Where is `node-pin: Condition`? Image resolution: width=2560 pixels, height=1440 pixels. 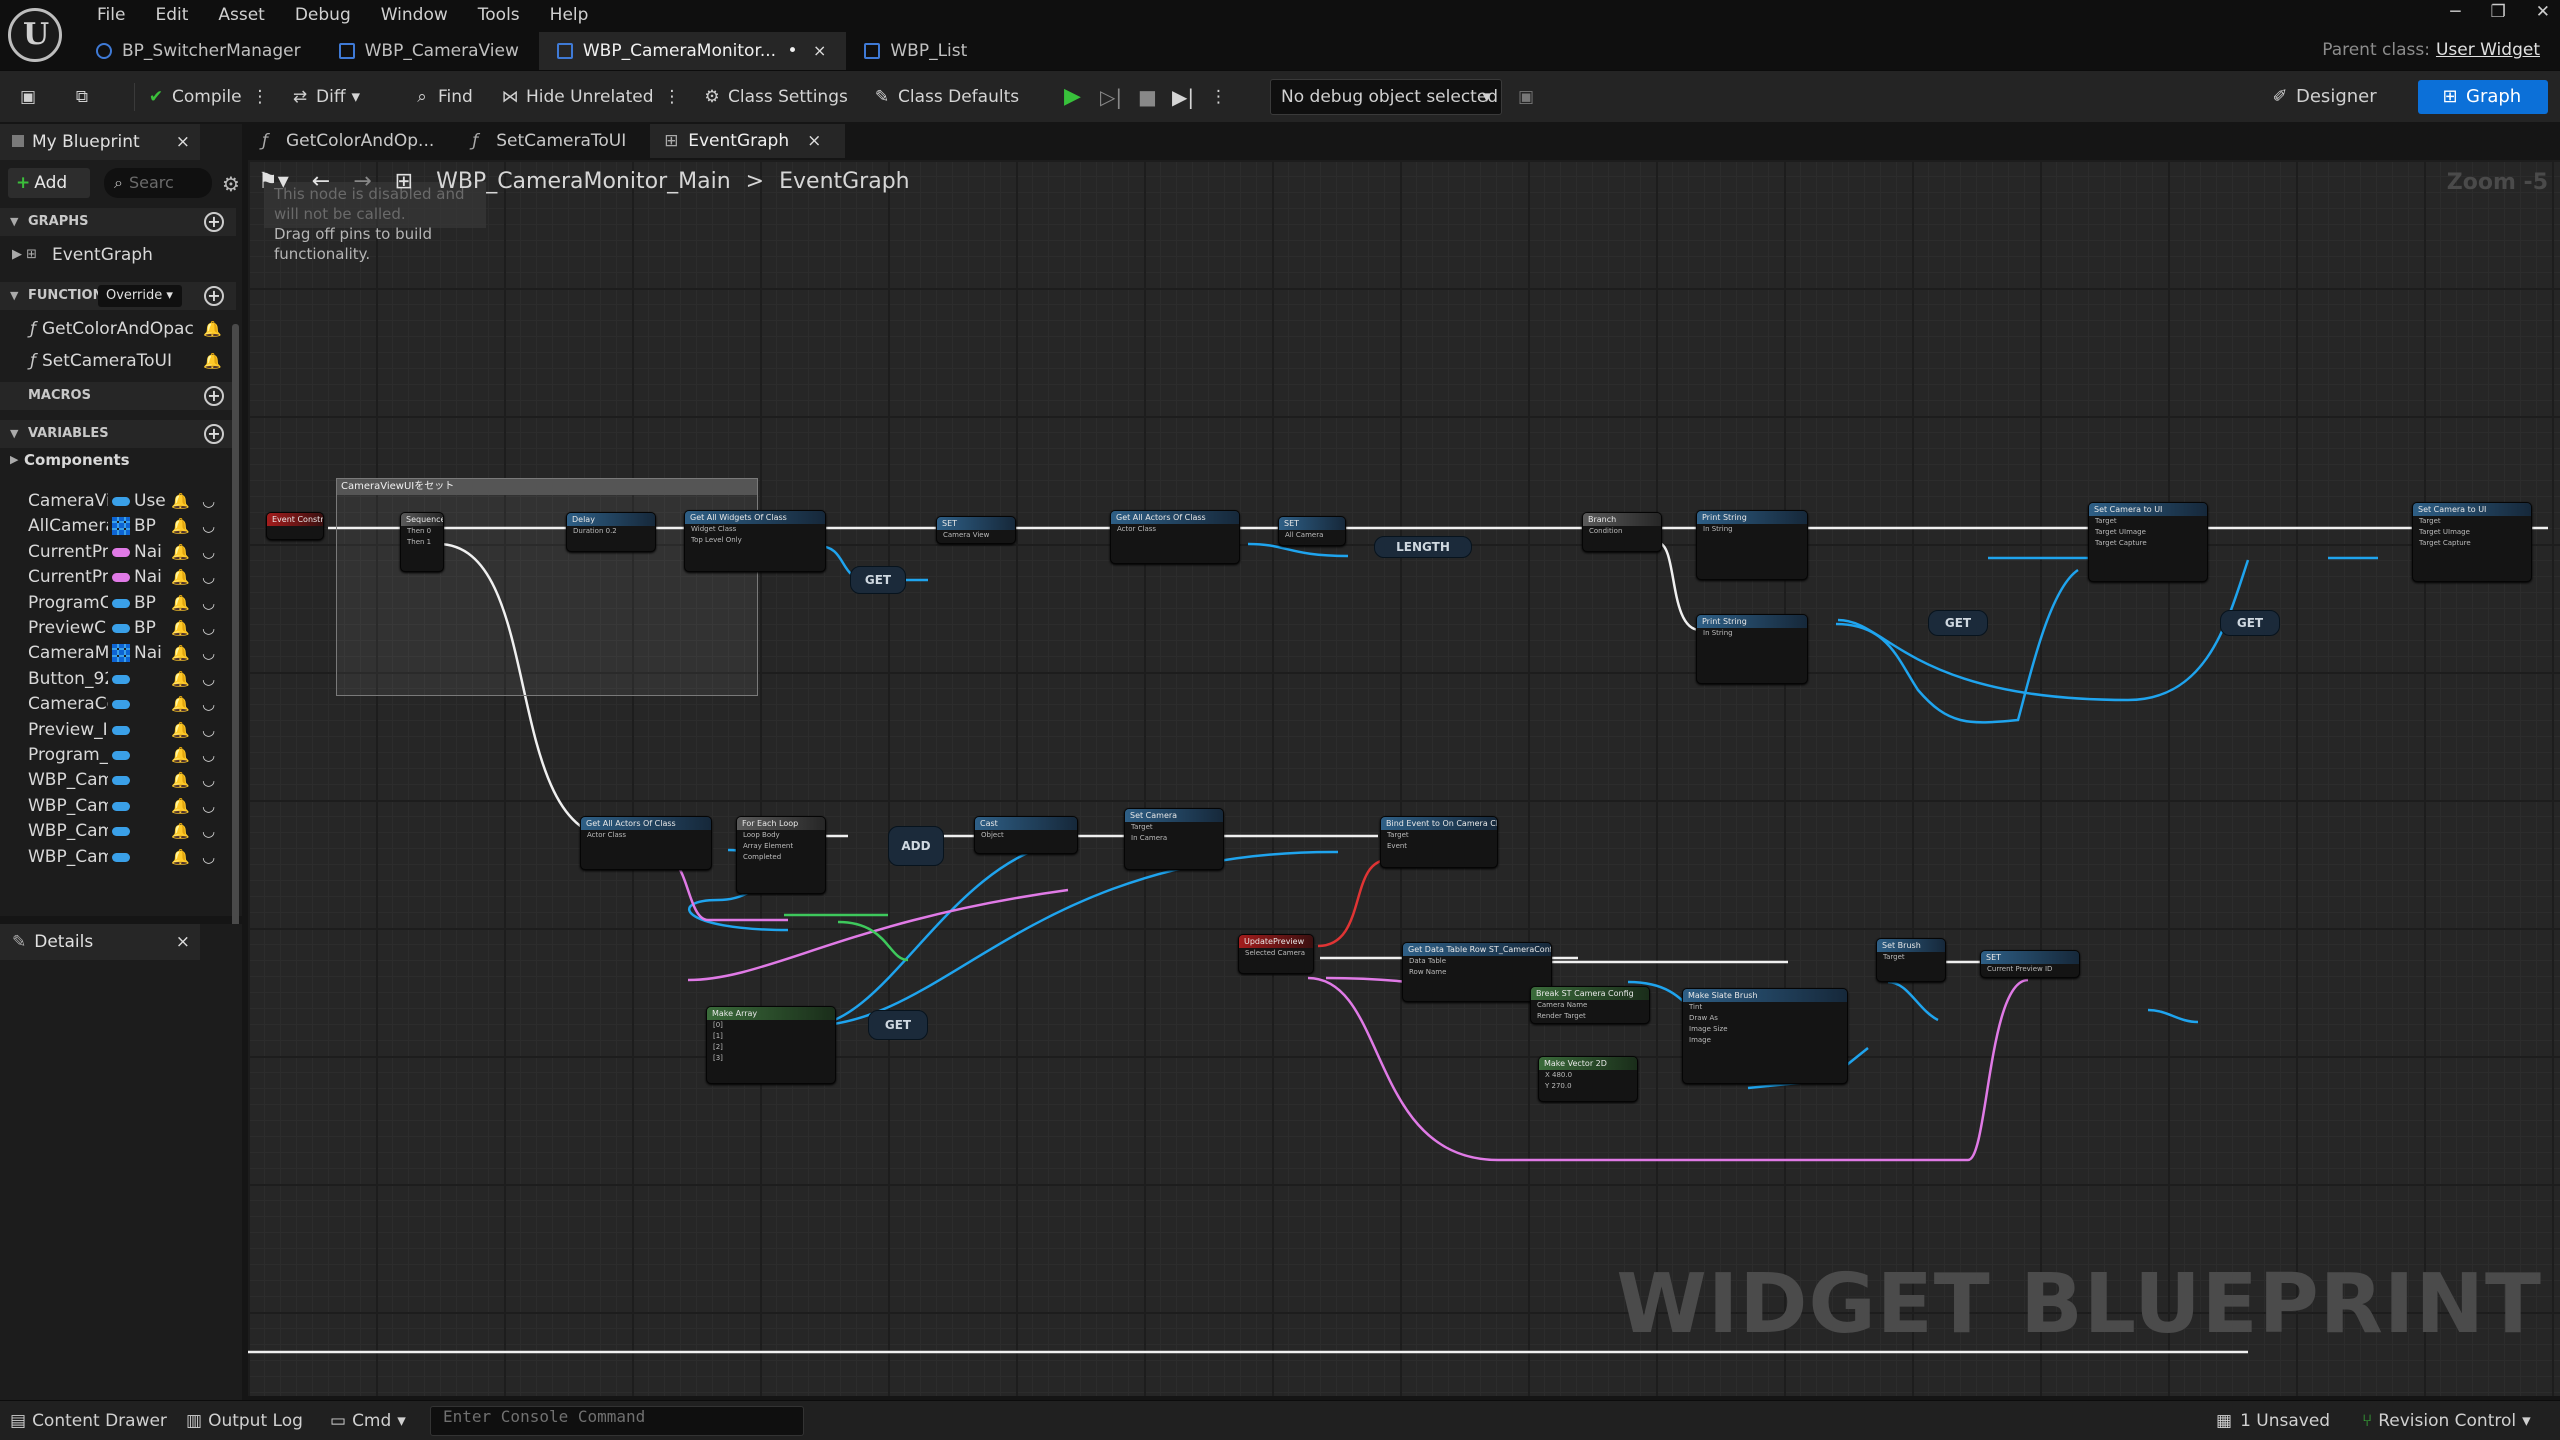
node-pin: Condition is located at coordinates (1622, 531).